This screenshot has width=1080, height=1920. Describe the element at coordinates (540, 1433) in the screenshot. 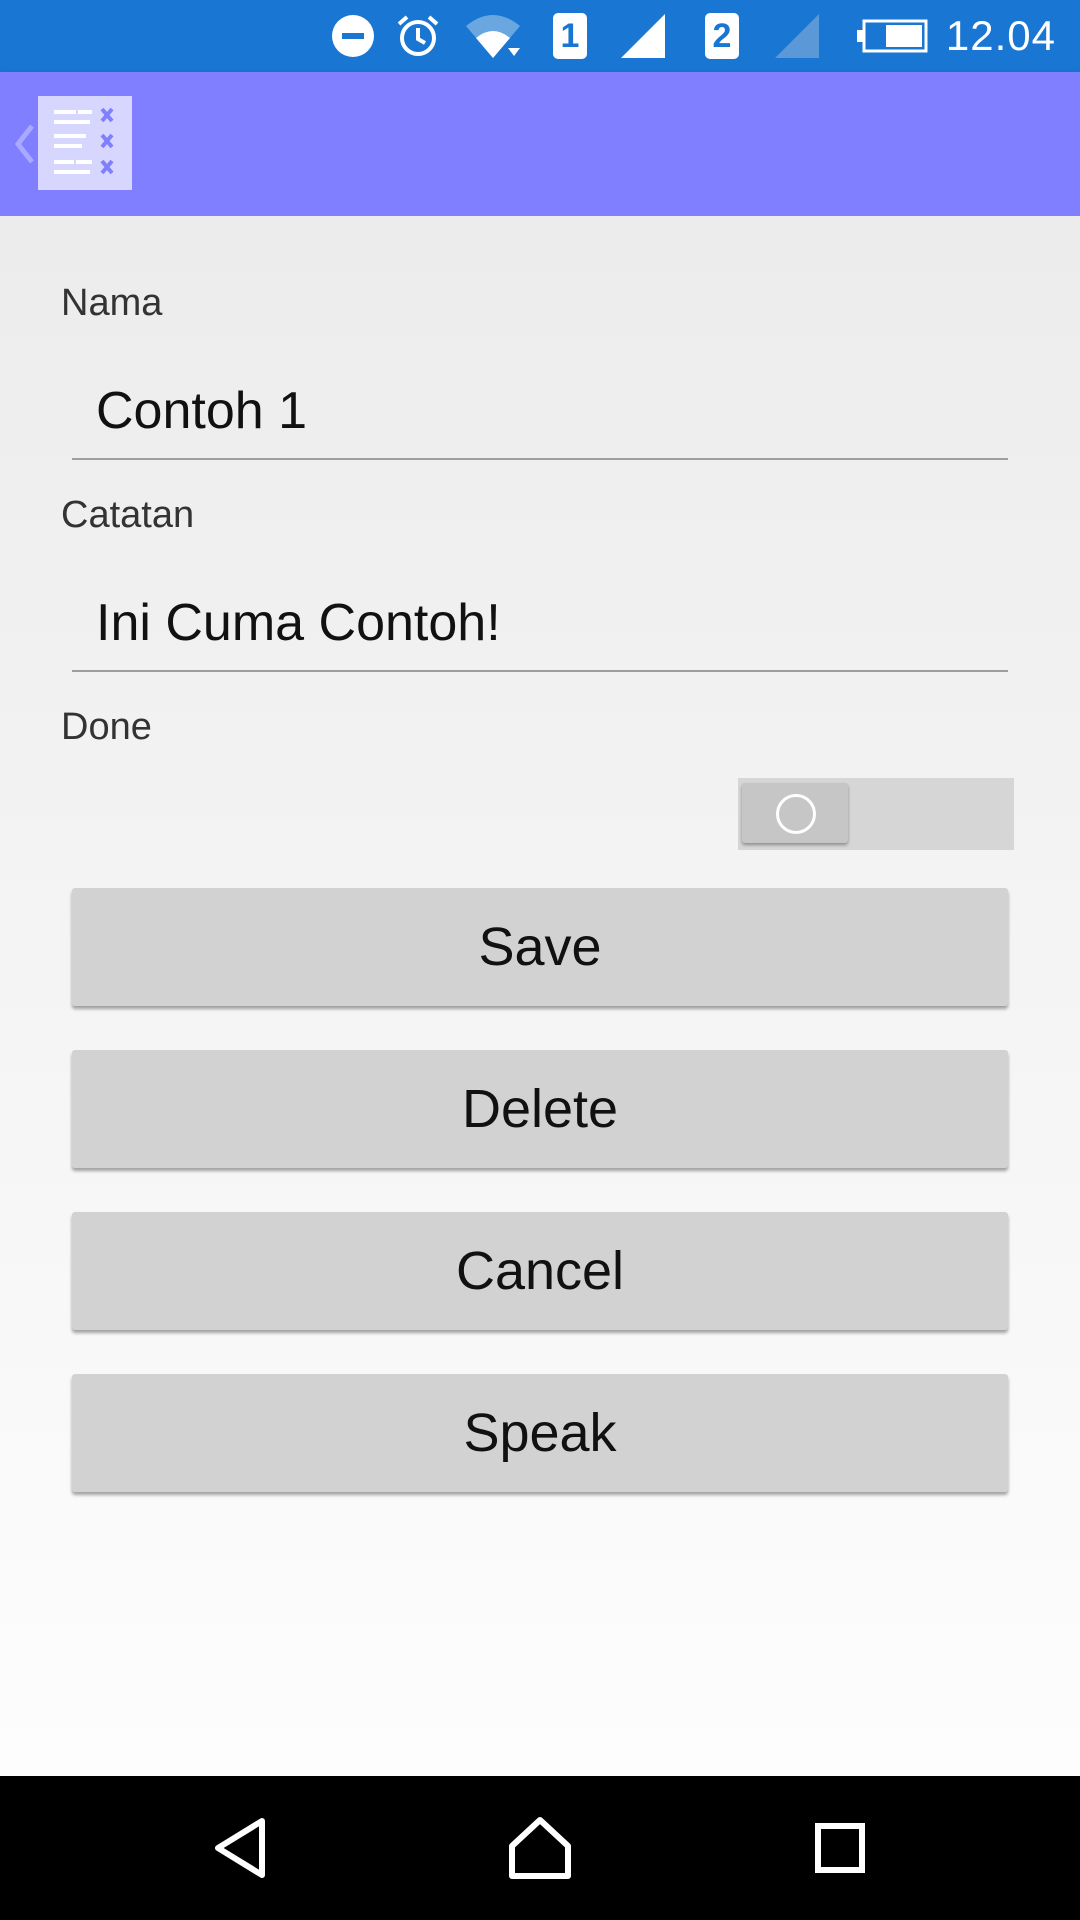

I see `speak-button: Speak` at that location.